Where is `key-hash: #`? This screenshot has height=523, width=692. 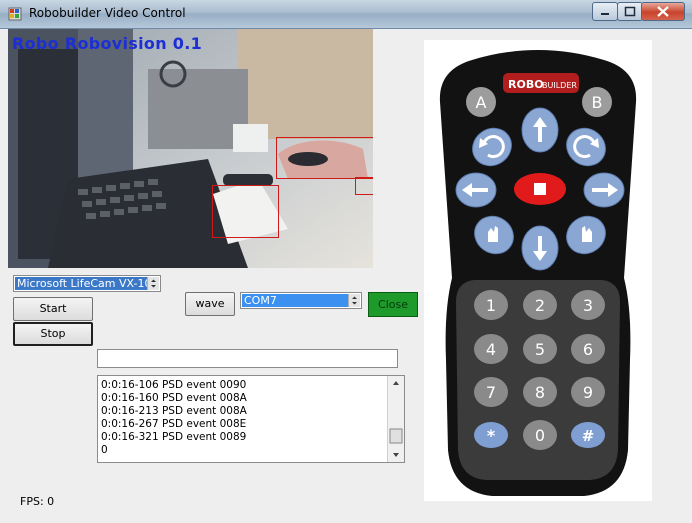 key-hash: # is located at coordinates (588, 435).